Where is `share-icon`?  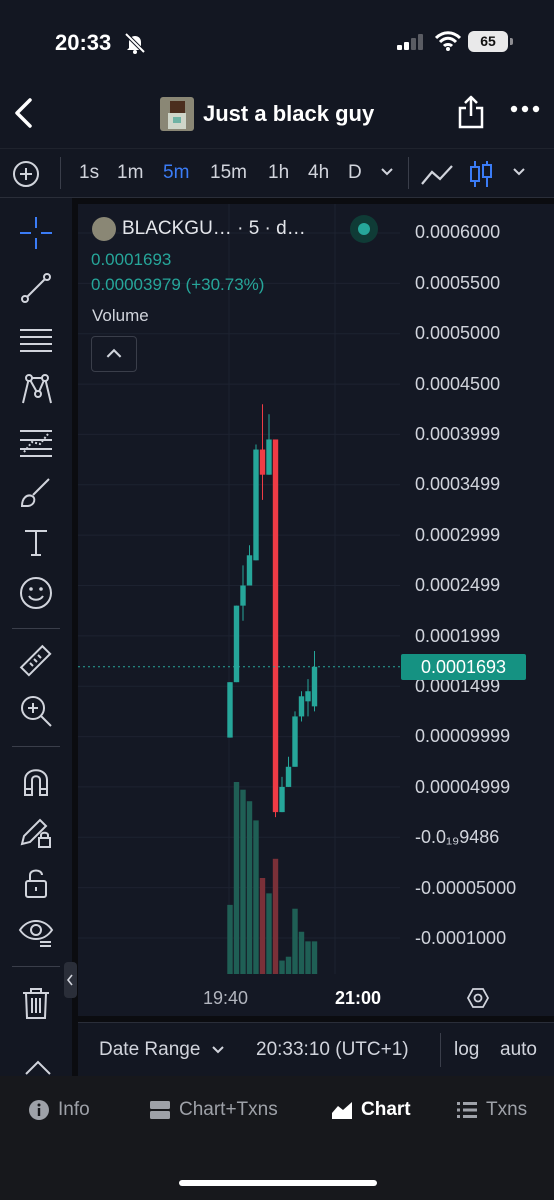
share-icon is located at coordinates (471, 112).